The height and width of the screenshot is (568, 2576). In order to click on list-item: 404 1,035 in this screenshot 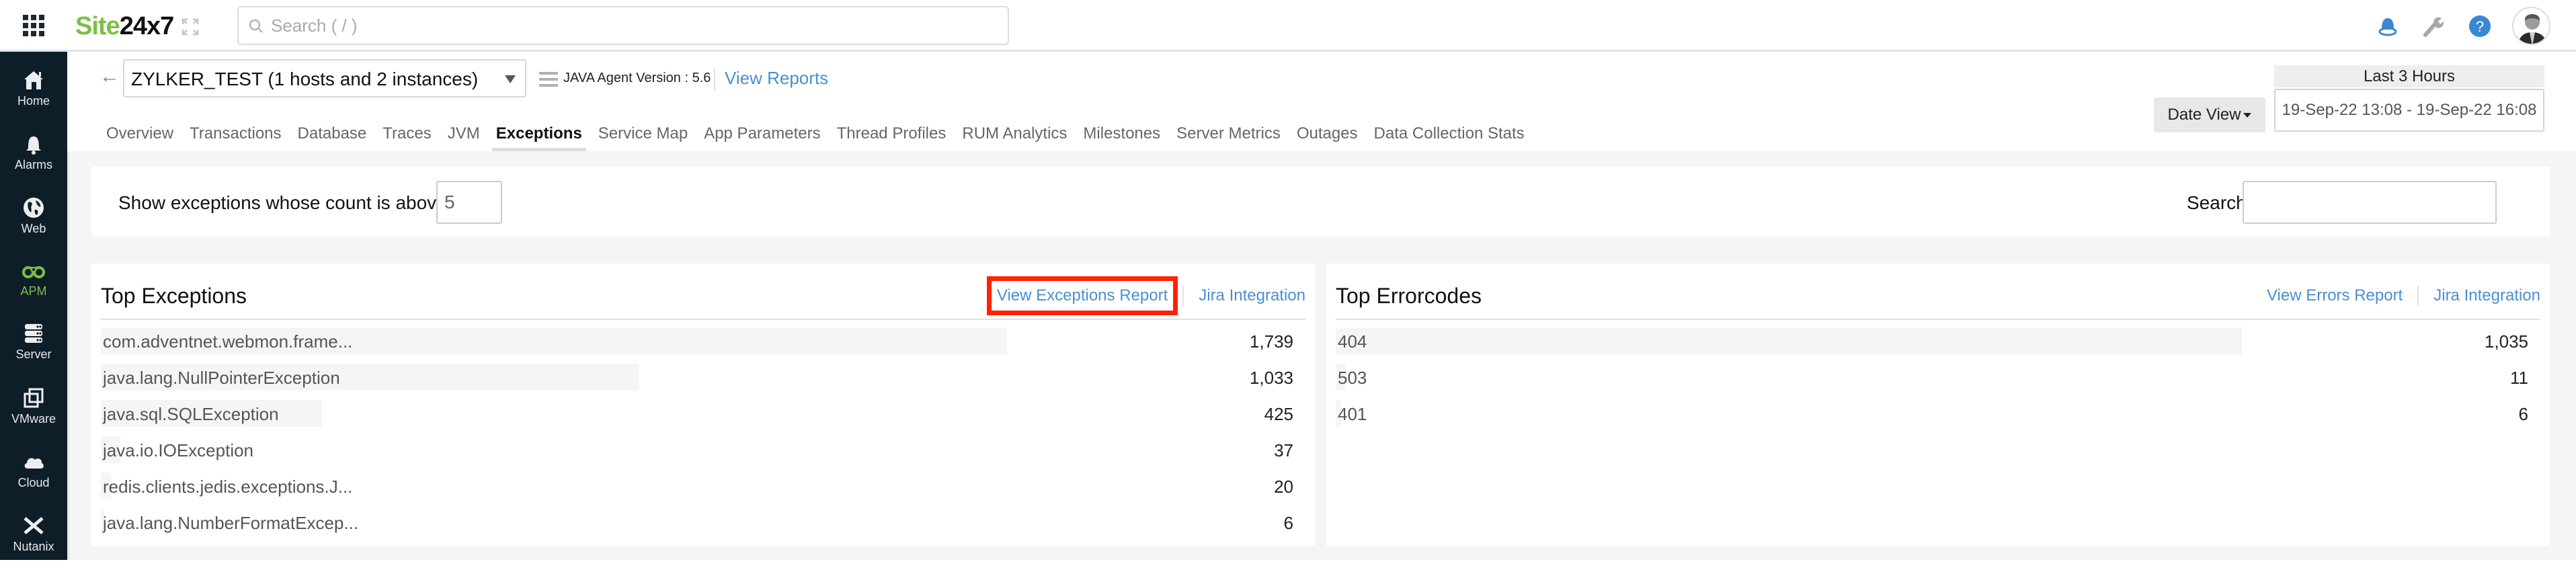, I will do `click(1938, 345)`.